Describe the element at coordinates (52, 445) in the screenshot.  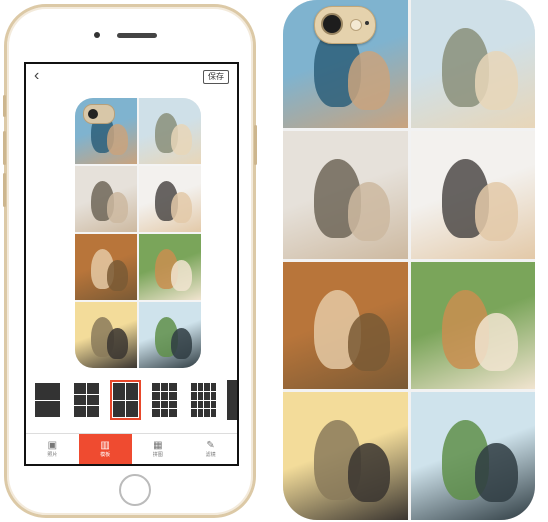
I see `image-icon: ▣` at that location.